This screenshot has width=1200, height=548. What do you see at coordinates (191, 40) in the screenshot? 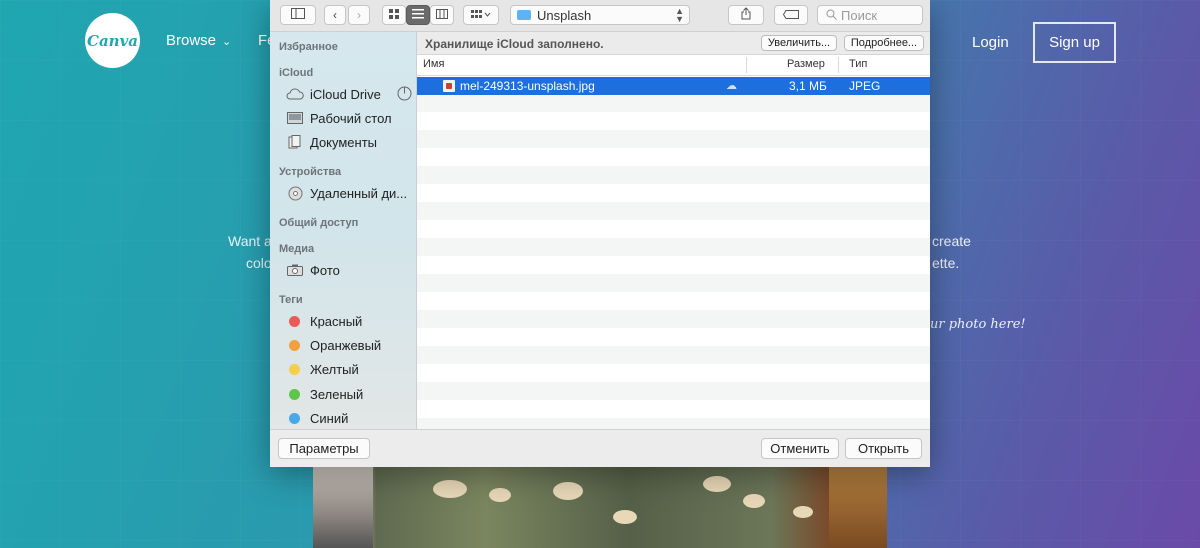
I see `nav-browse-label: Browse` at bounding box center [191, 40].